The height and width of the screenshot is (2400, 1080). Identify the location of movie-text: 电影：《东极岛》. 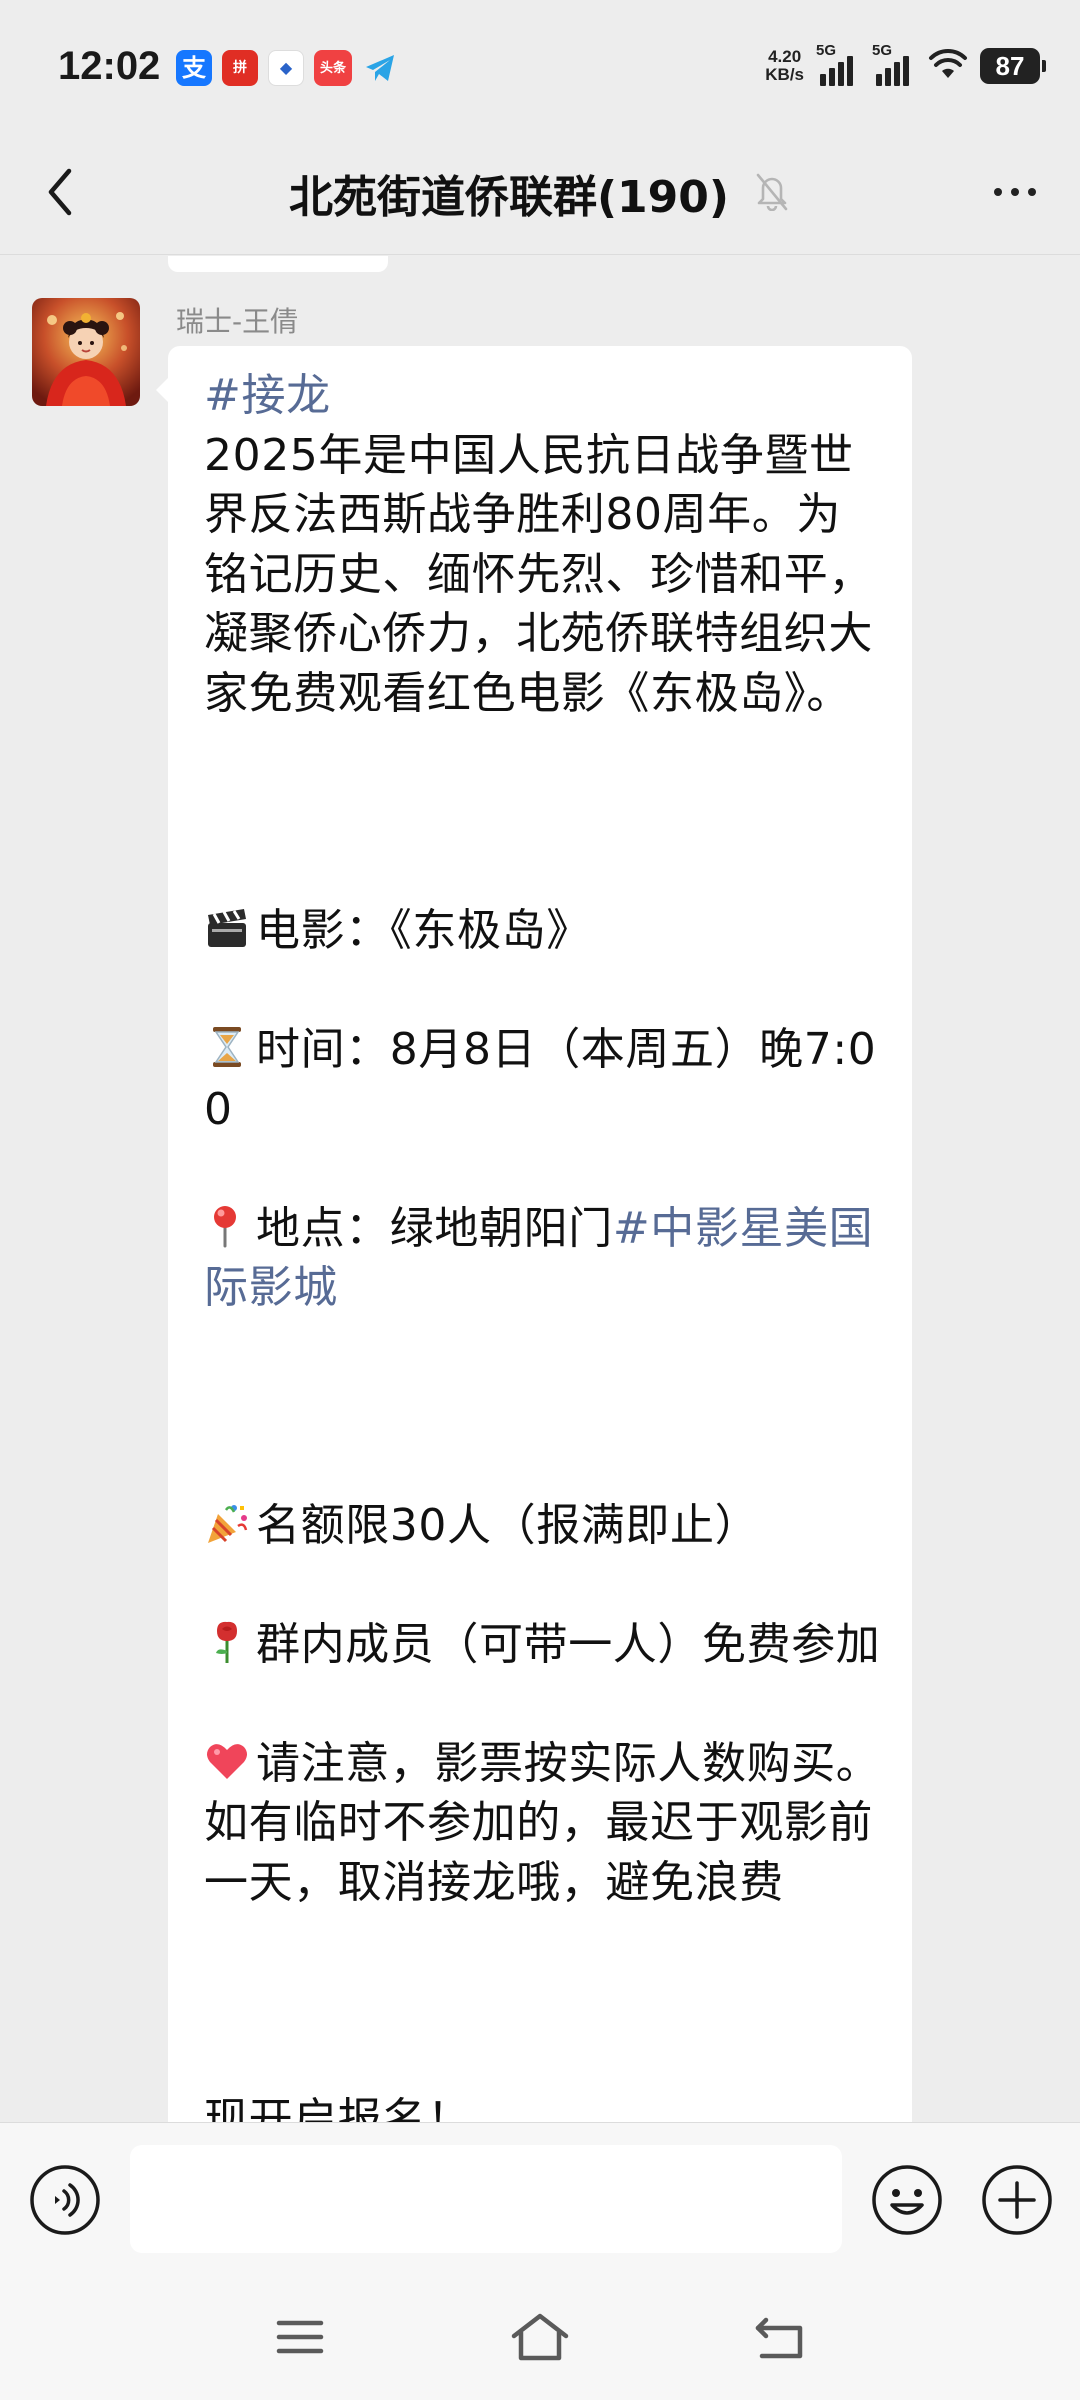
(423, 930).